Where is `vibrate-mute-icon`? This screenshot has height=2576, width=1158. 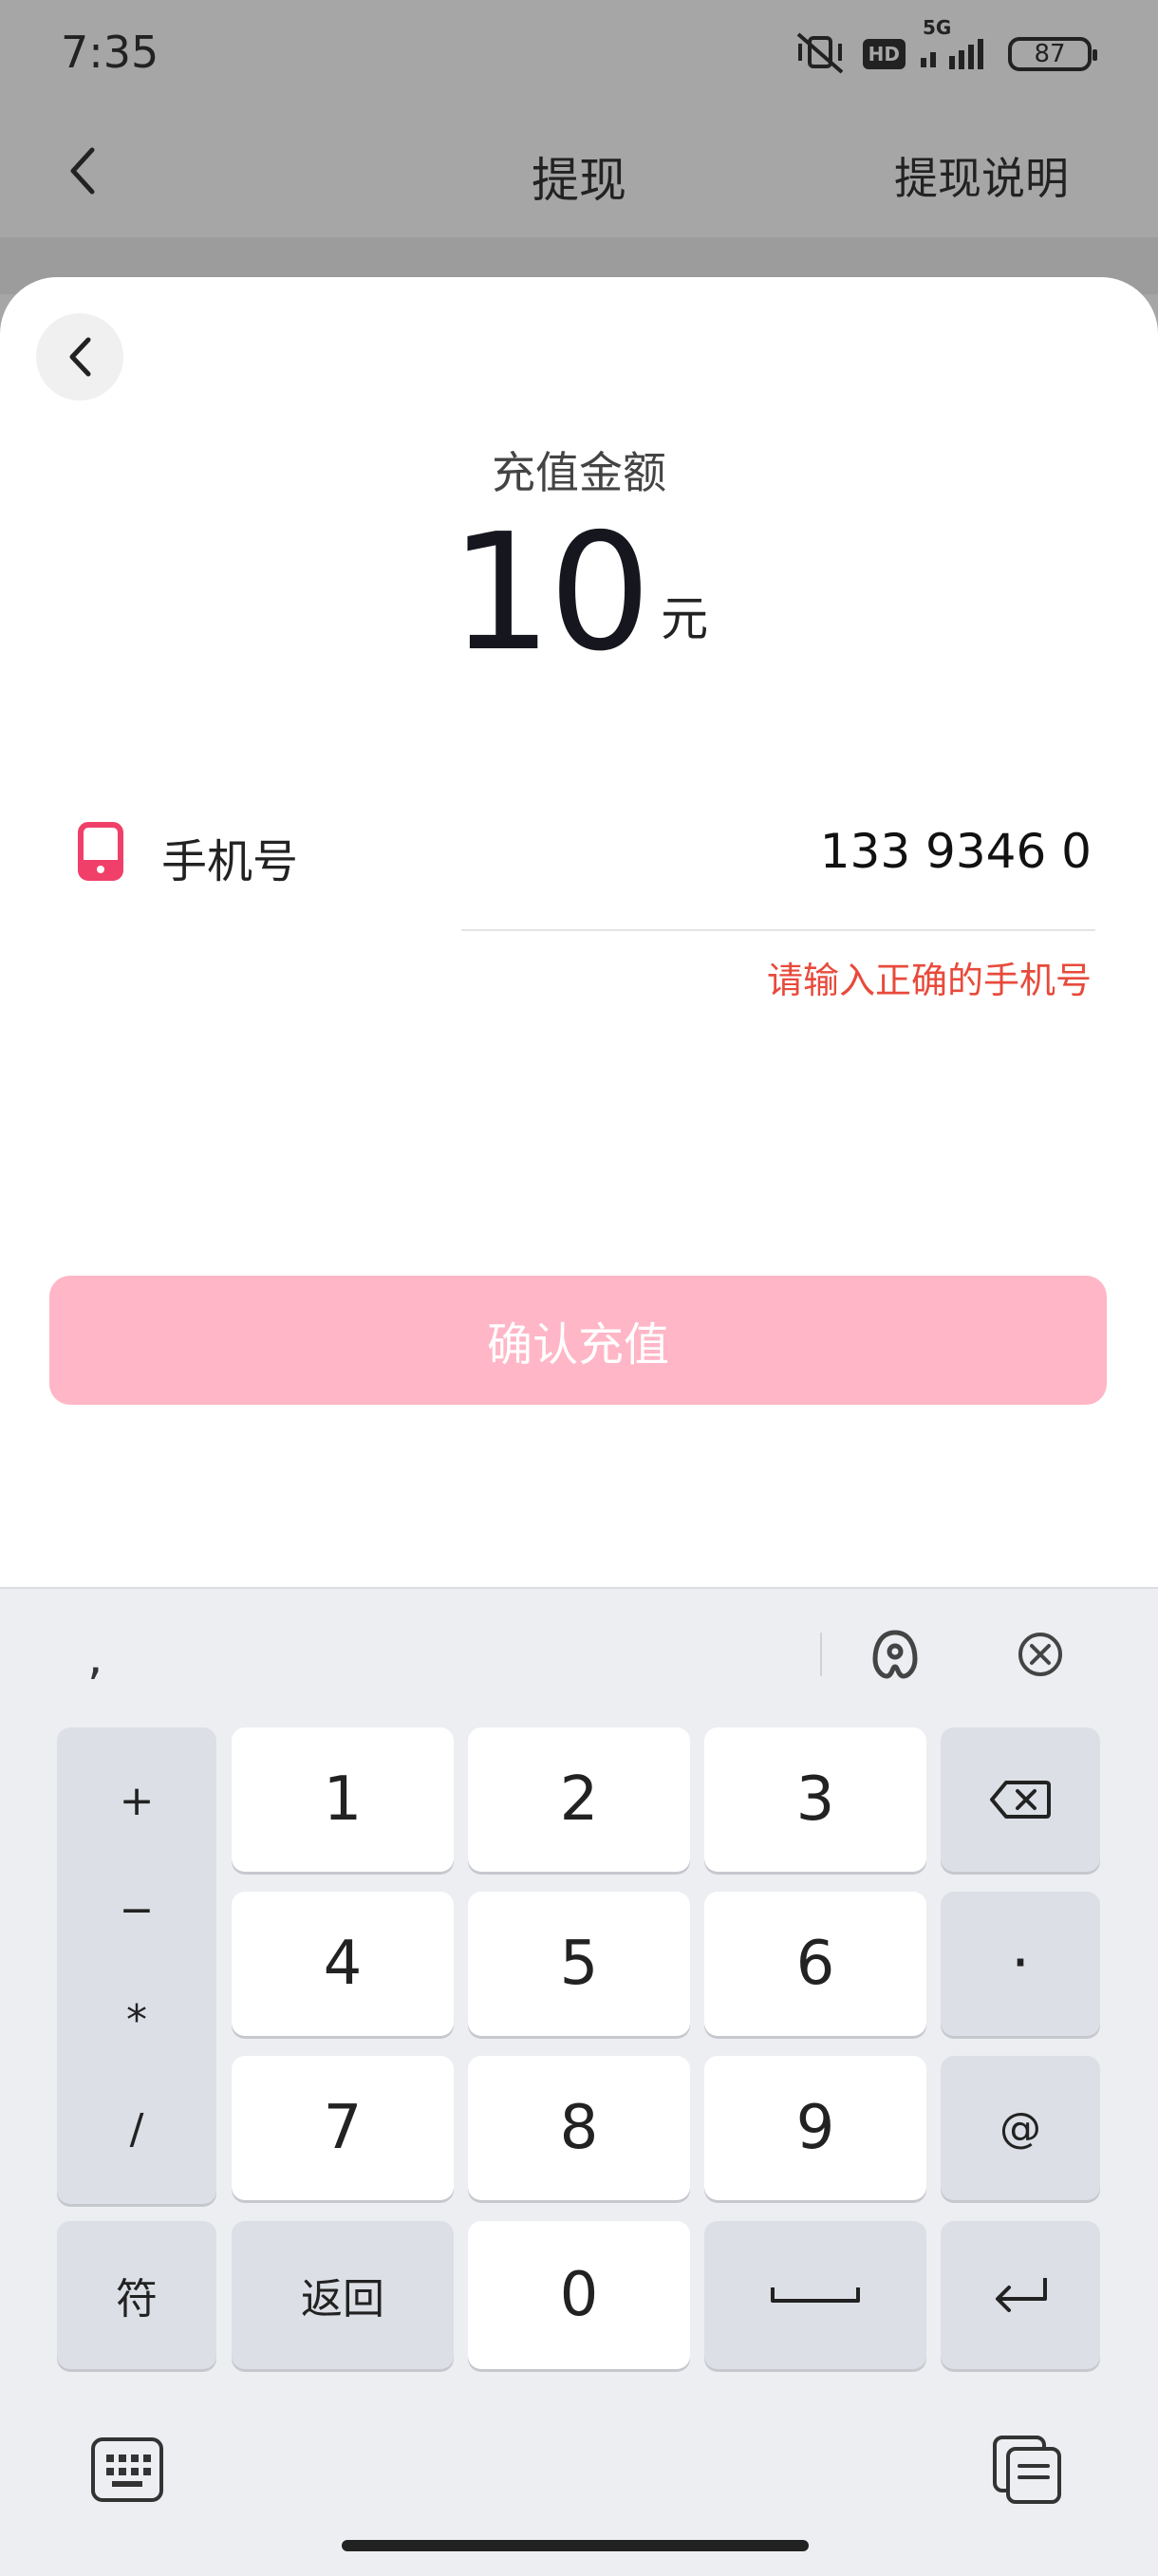
vibrate-mute-icon is located at coordinates (820, 54).